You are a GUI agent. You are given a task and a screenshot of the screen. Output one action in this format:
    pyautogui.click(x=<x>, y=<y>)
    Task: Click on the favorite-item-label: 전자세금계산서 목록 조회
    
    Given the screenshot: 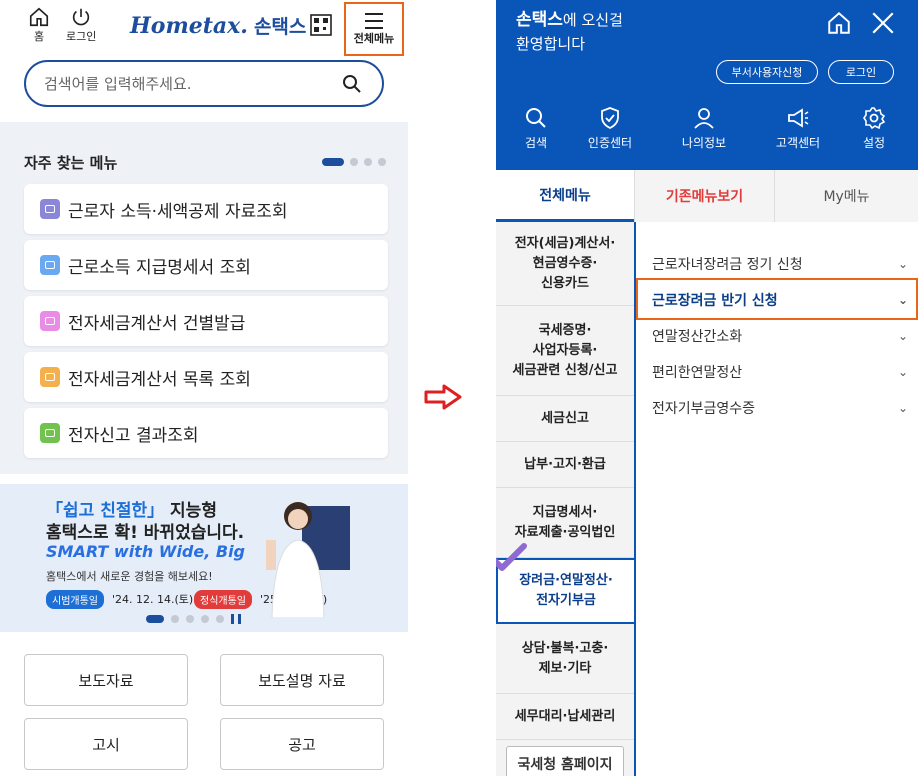 What is the action you would take?
    pyautogui.click(x=159, y=379)
    